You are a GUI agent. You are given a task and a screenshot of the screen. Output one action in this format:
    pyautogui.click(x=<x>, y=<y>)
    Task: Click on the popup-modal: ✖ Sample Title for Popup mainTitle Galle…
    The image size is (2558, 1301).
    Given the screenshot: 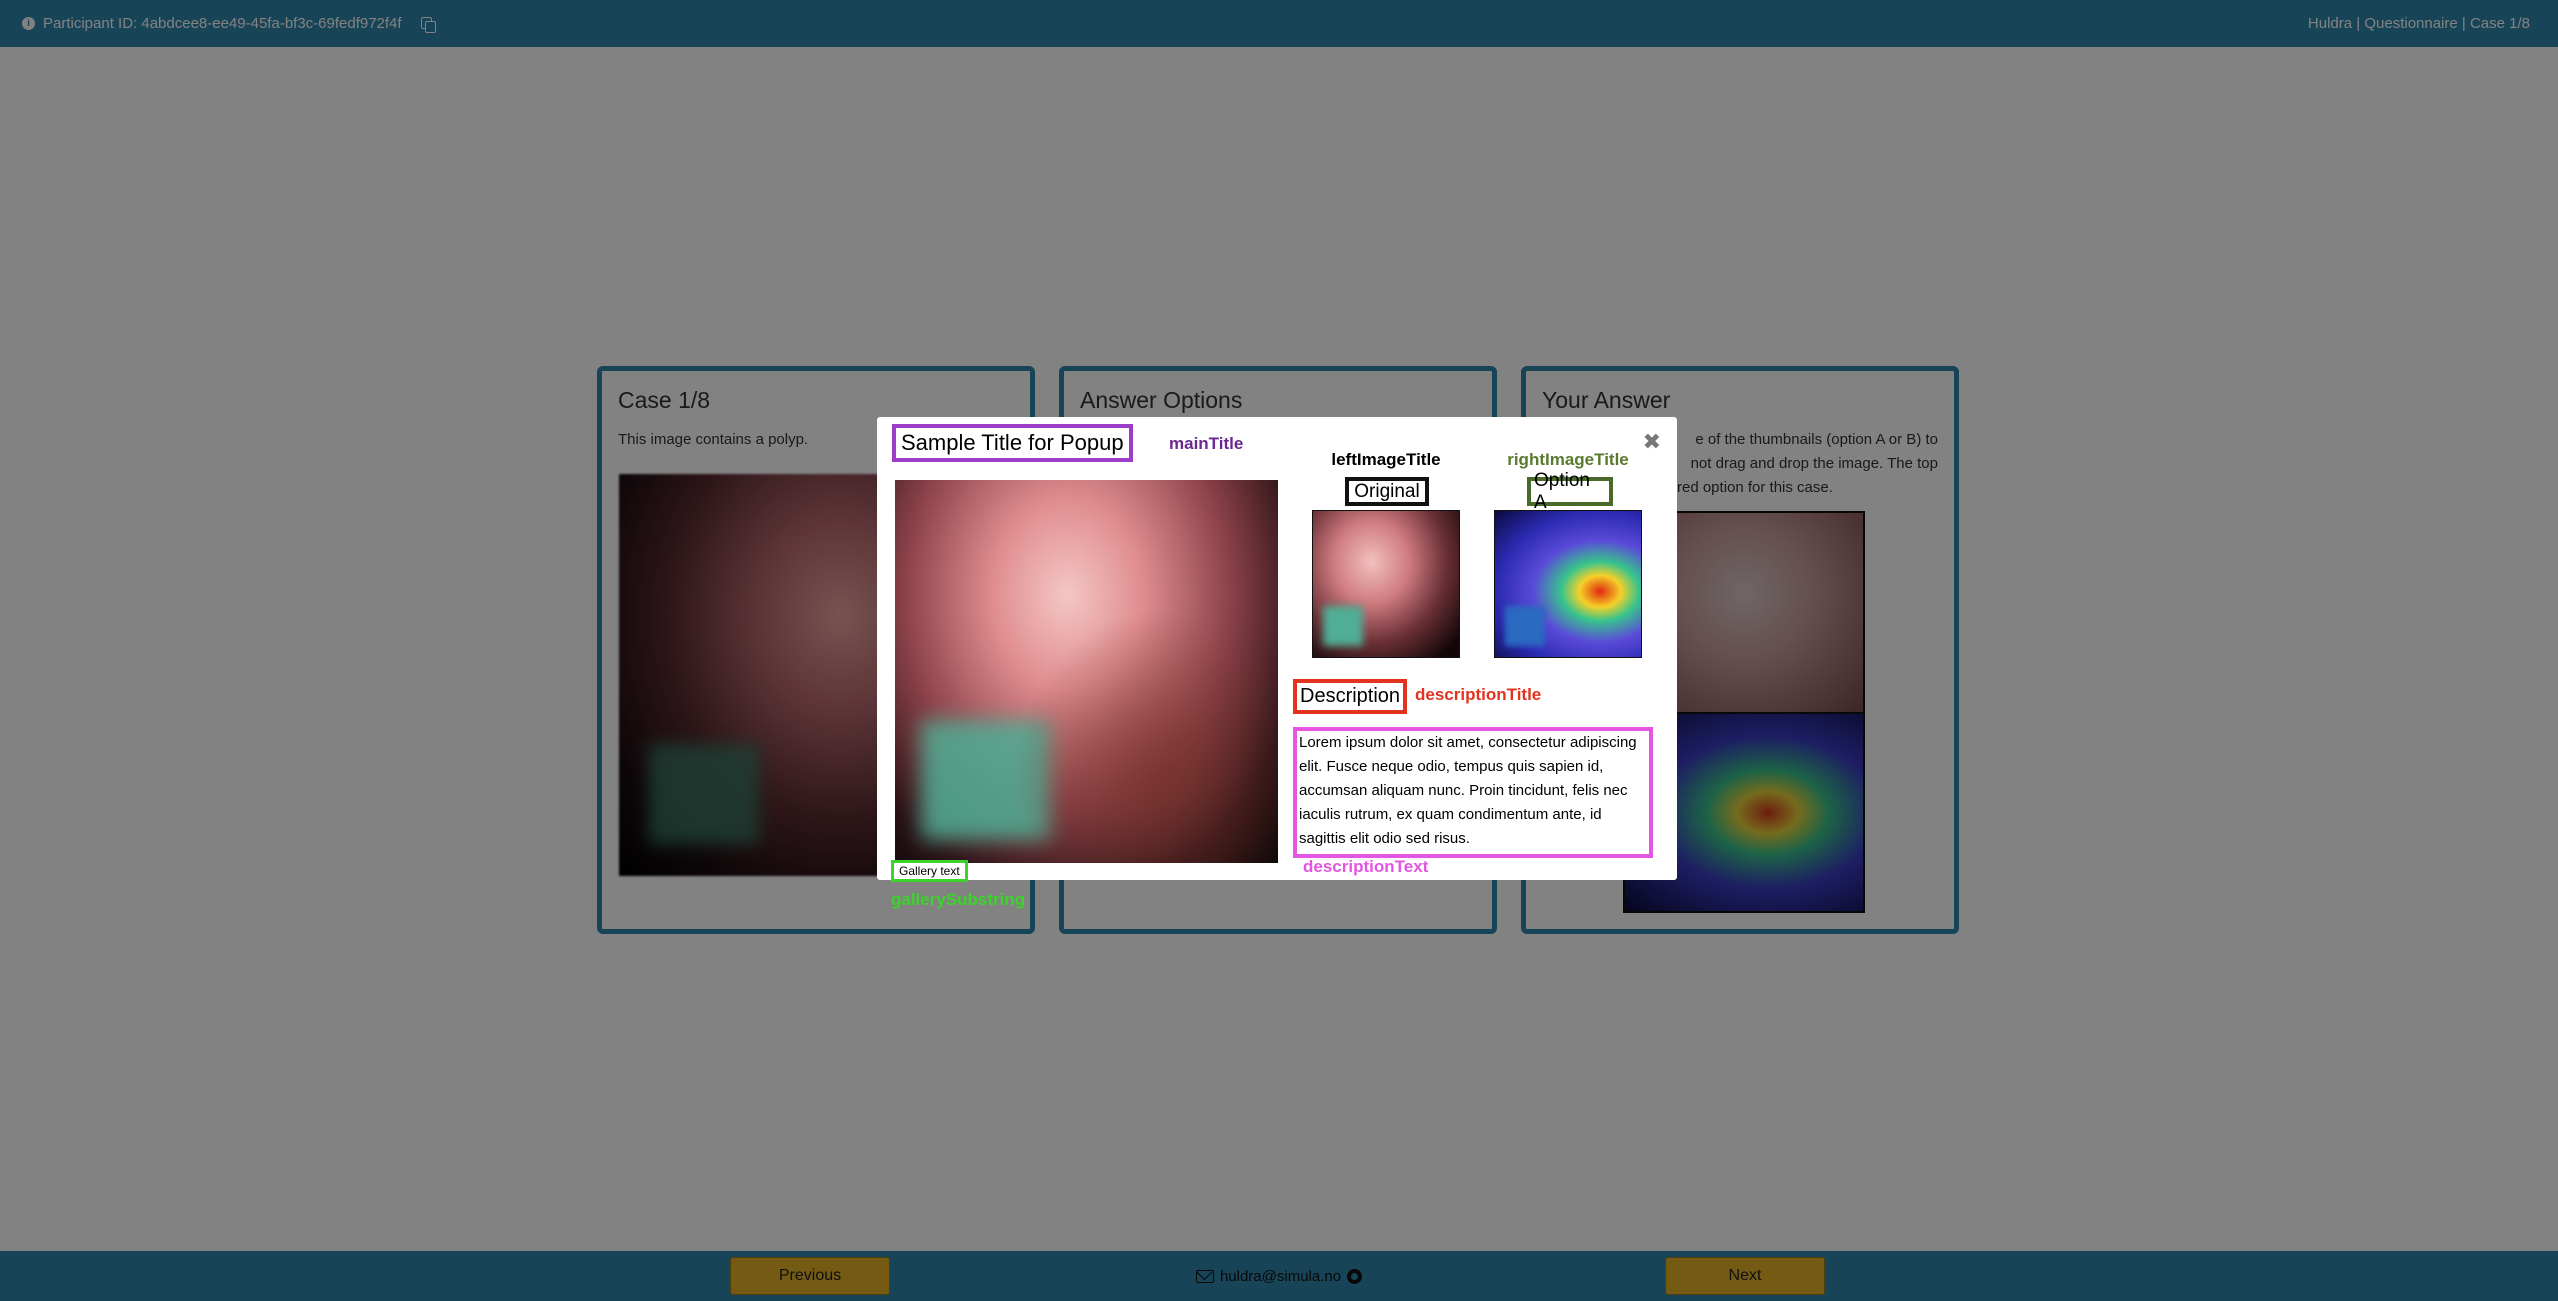 What is the action you would take?
    pyautogui.click(x=1277, y=663)
    